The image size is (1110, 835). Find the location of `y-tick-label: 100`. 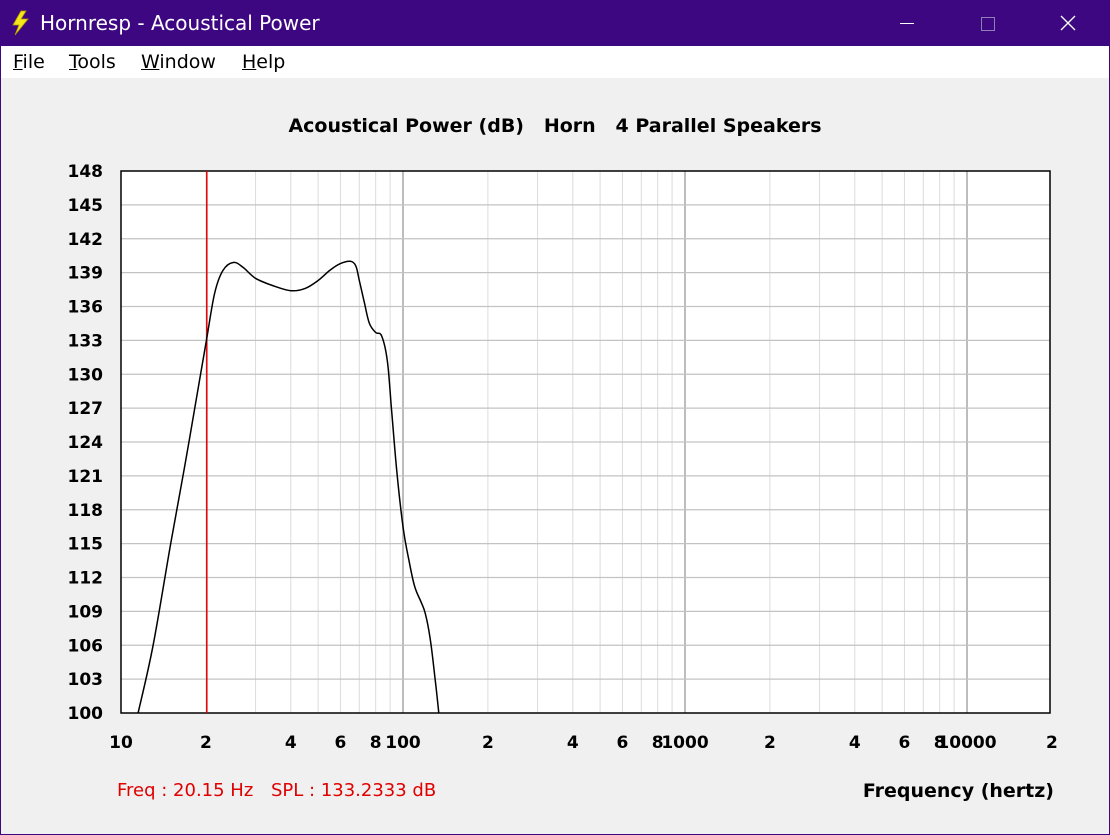

y-tick-label: 100 is located at coordinates (86, 714).